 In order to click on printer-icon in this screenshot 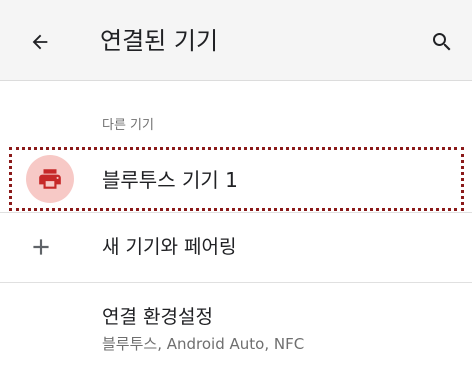, I will do `click(50, 179)`.